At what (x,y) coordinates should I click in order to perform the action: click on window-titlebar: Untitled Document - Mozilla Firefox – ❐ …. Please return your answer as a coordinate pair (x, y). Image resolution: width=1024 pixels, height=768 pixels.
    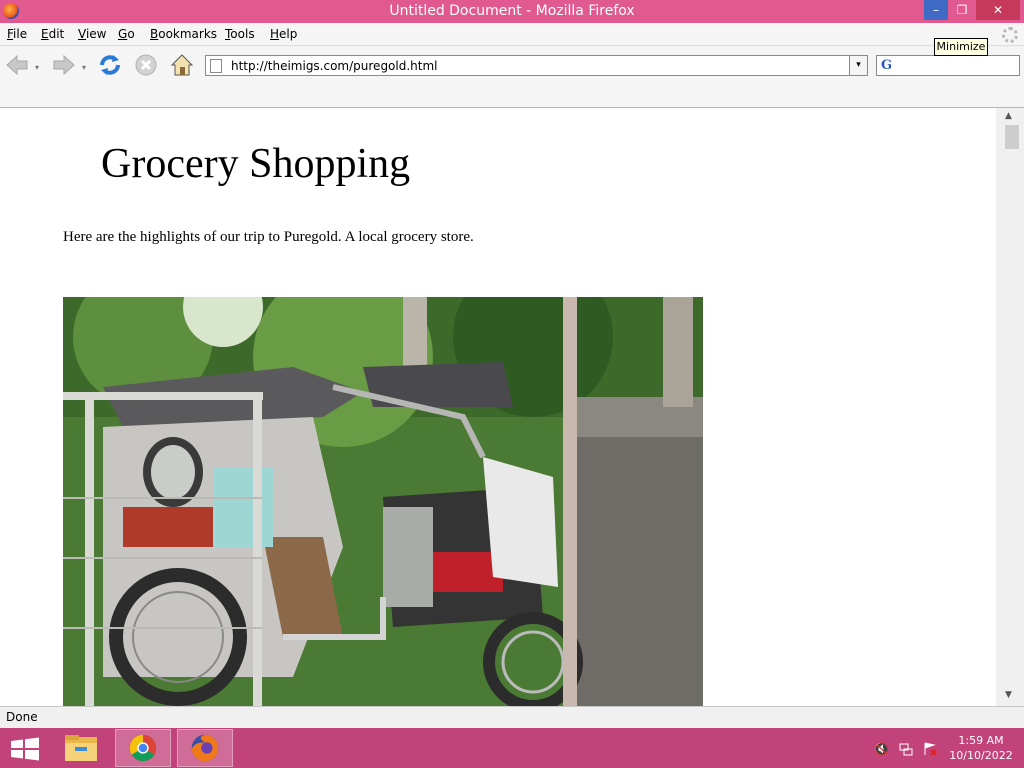
    Looking at the image, I should click on (512, 11).